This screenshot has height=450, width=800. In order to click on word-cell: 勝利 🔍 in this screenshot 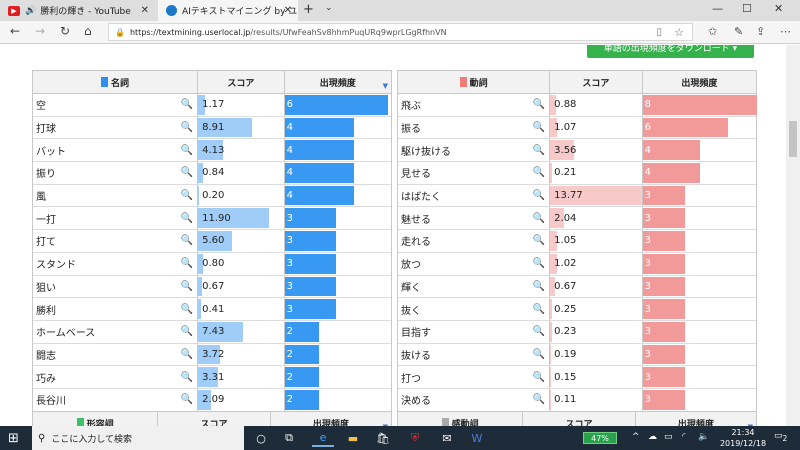, I will do `click(116, 309)`.